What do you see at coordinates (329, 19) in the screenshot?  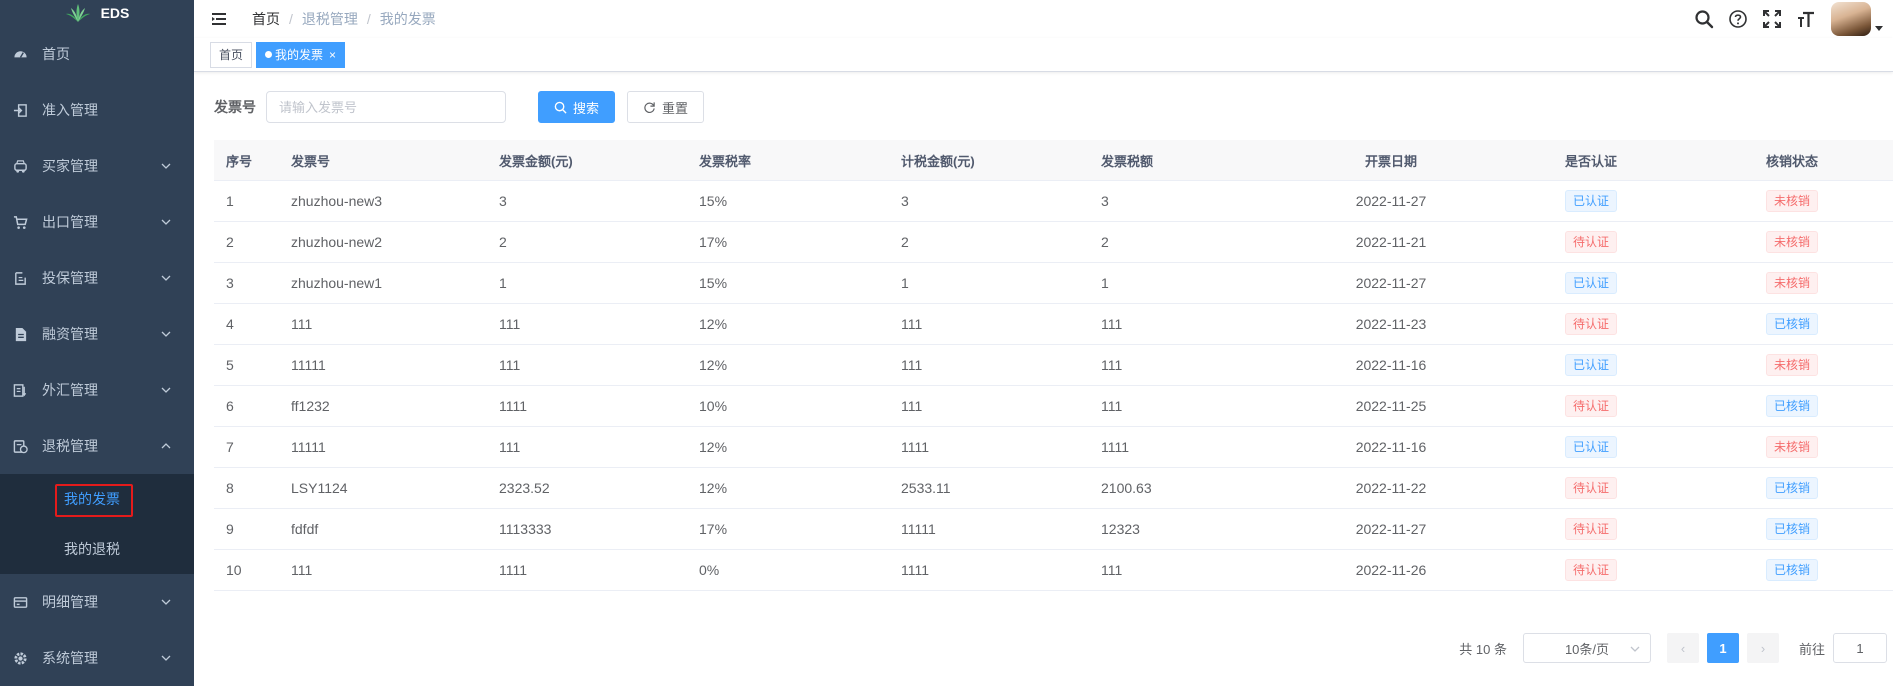 I see `breadcrumb-tax-refund: 退税管理` at bounding box center [329, 19].